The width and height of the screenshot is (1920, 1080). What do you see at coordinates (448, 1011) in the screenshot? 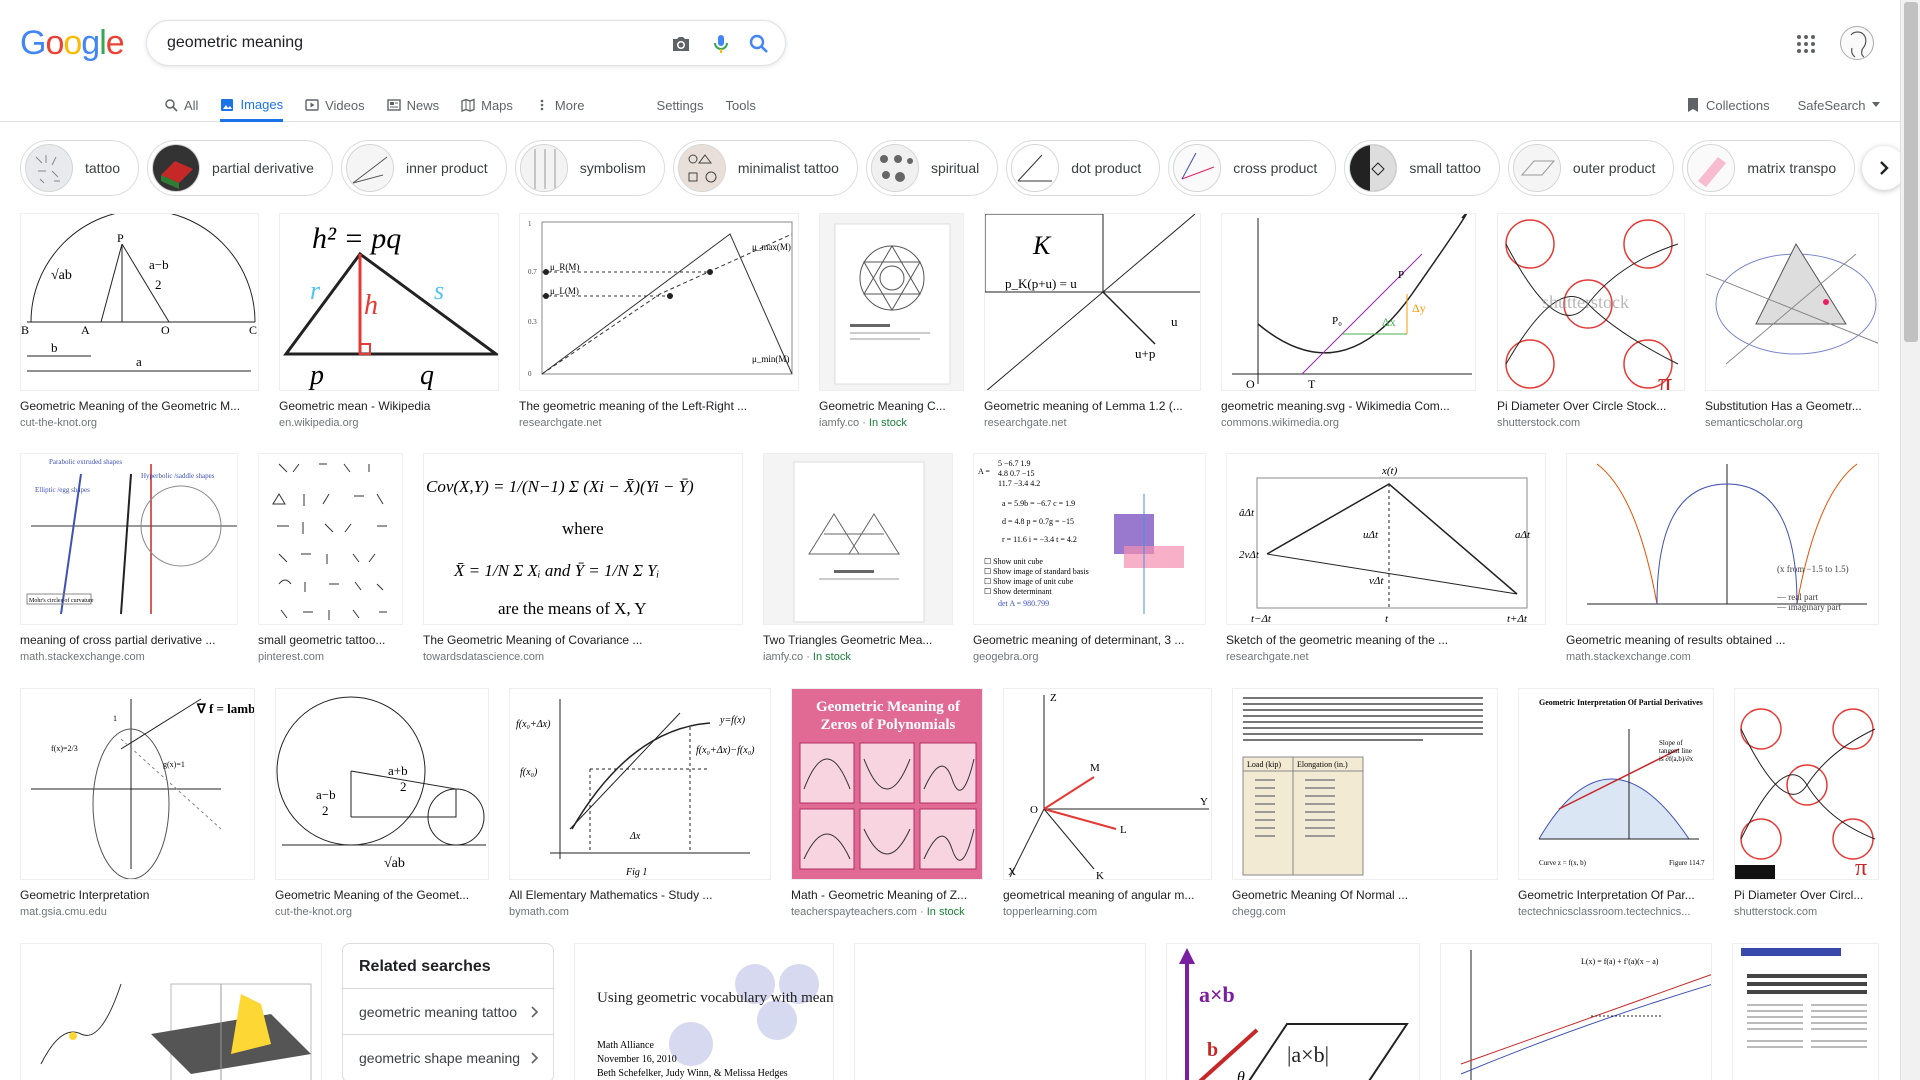
I see `related-search-item: geometric meaning tattoo` at bounding box center [448, 1011].